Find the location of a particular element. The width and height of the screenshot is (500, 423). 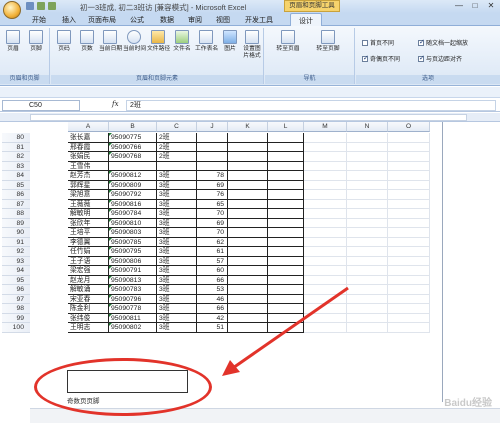

cell-score: 60 is located at coordinates (212, 271).